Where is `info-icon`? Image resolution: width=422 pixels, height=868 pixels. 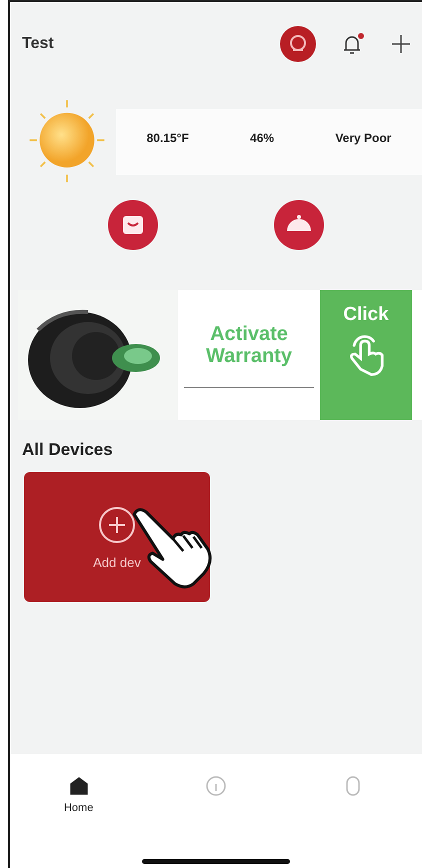 info-icon is located at coordinates (216, 786).